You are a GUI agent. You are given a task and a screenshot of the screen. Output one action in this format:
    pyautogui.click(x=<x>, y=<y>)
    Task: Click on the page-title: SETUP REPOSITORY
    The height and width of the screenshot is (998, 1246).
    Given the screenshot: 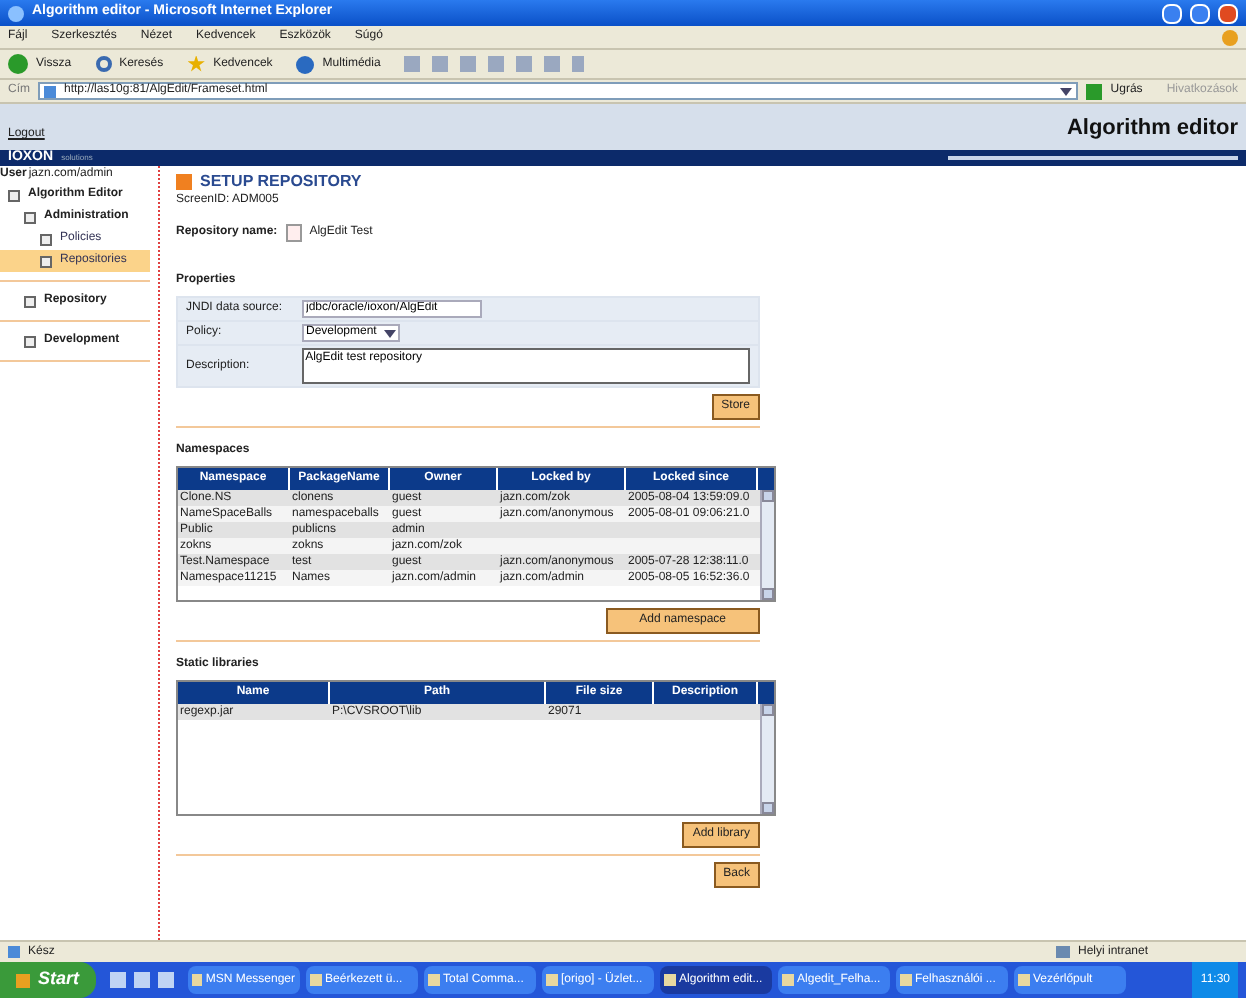 What is the action you would take?
    pyautogui.click(x=281, y=181)
    